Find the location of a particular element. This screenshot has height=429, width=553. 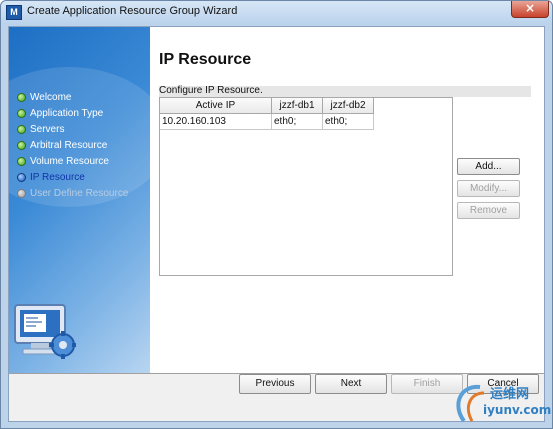

table-cell-jzzf-db2: eth0; is located at coordinates (348, 122).